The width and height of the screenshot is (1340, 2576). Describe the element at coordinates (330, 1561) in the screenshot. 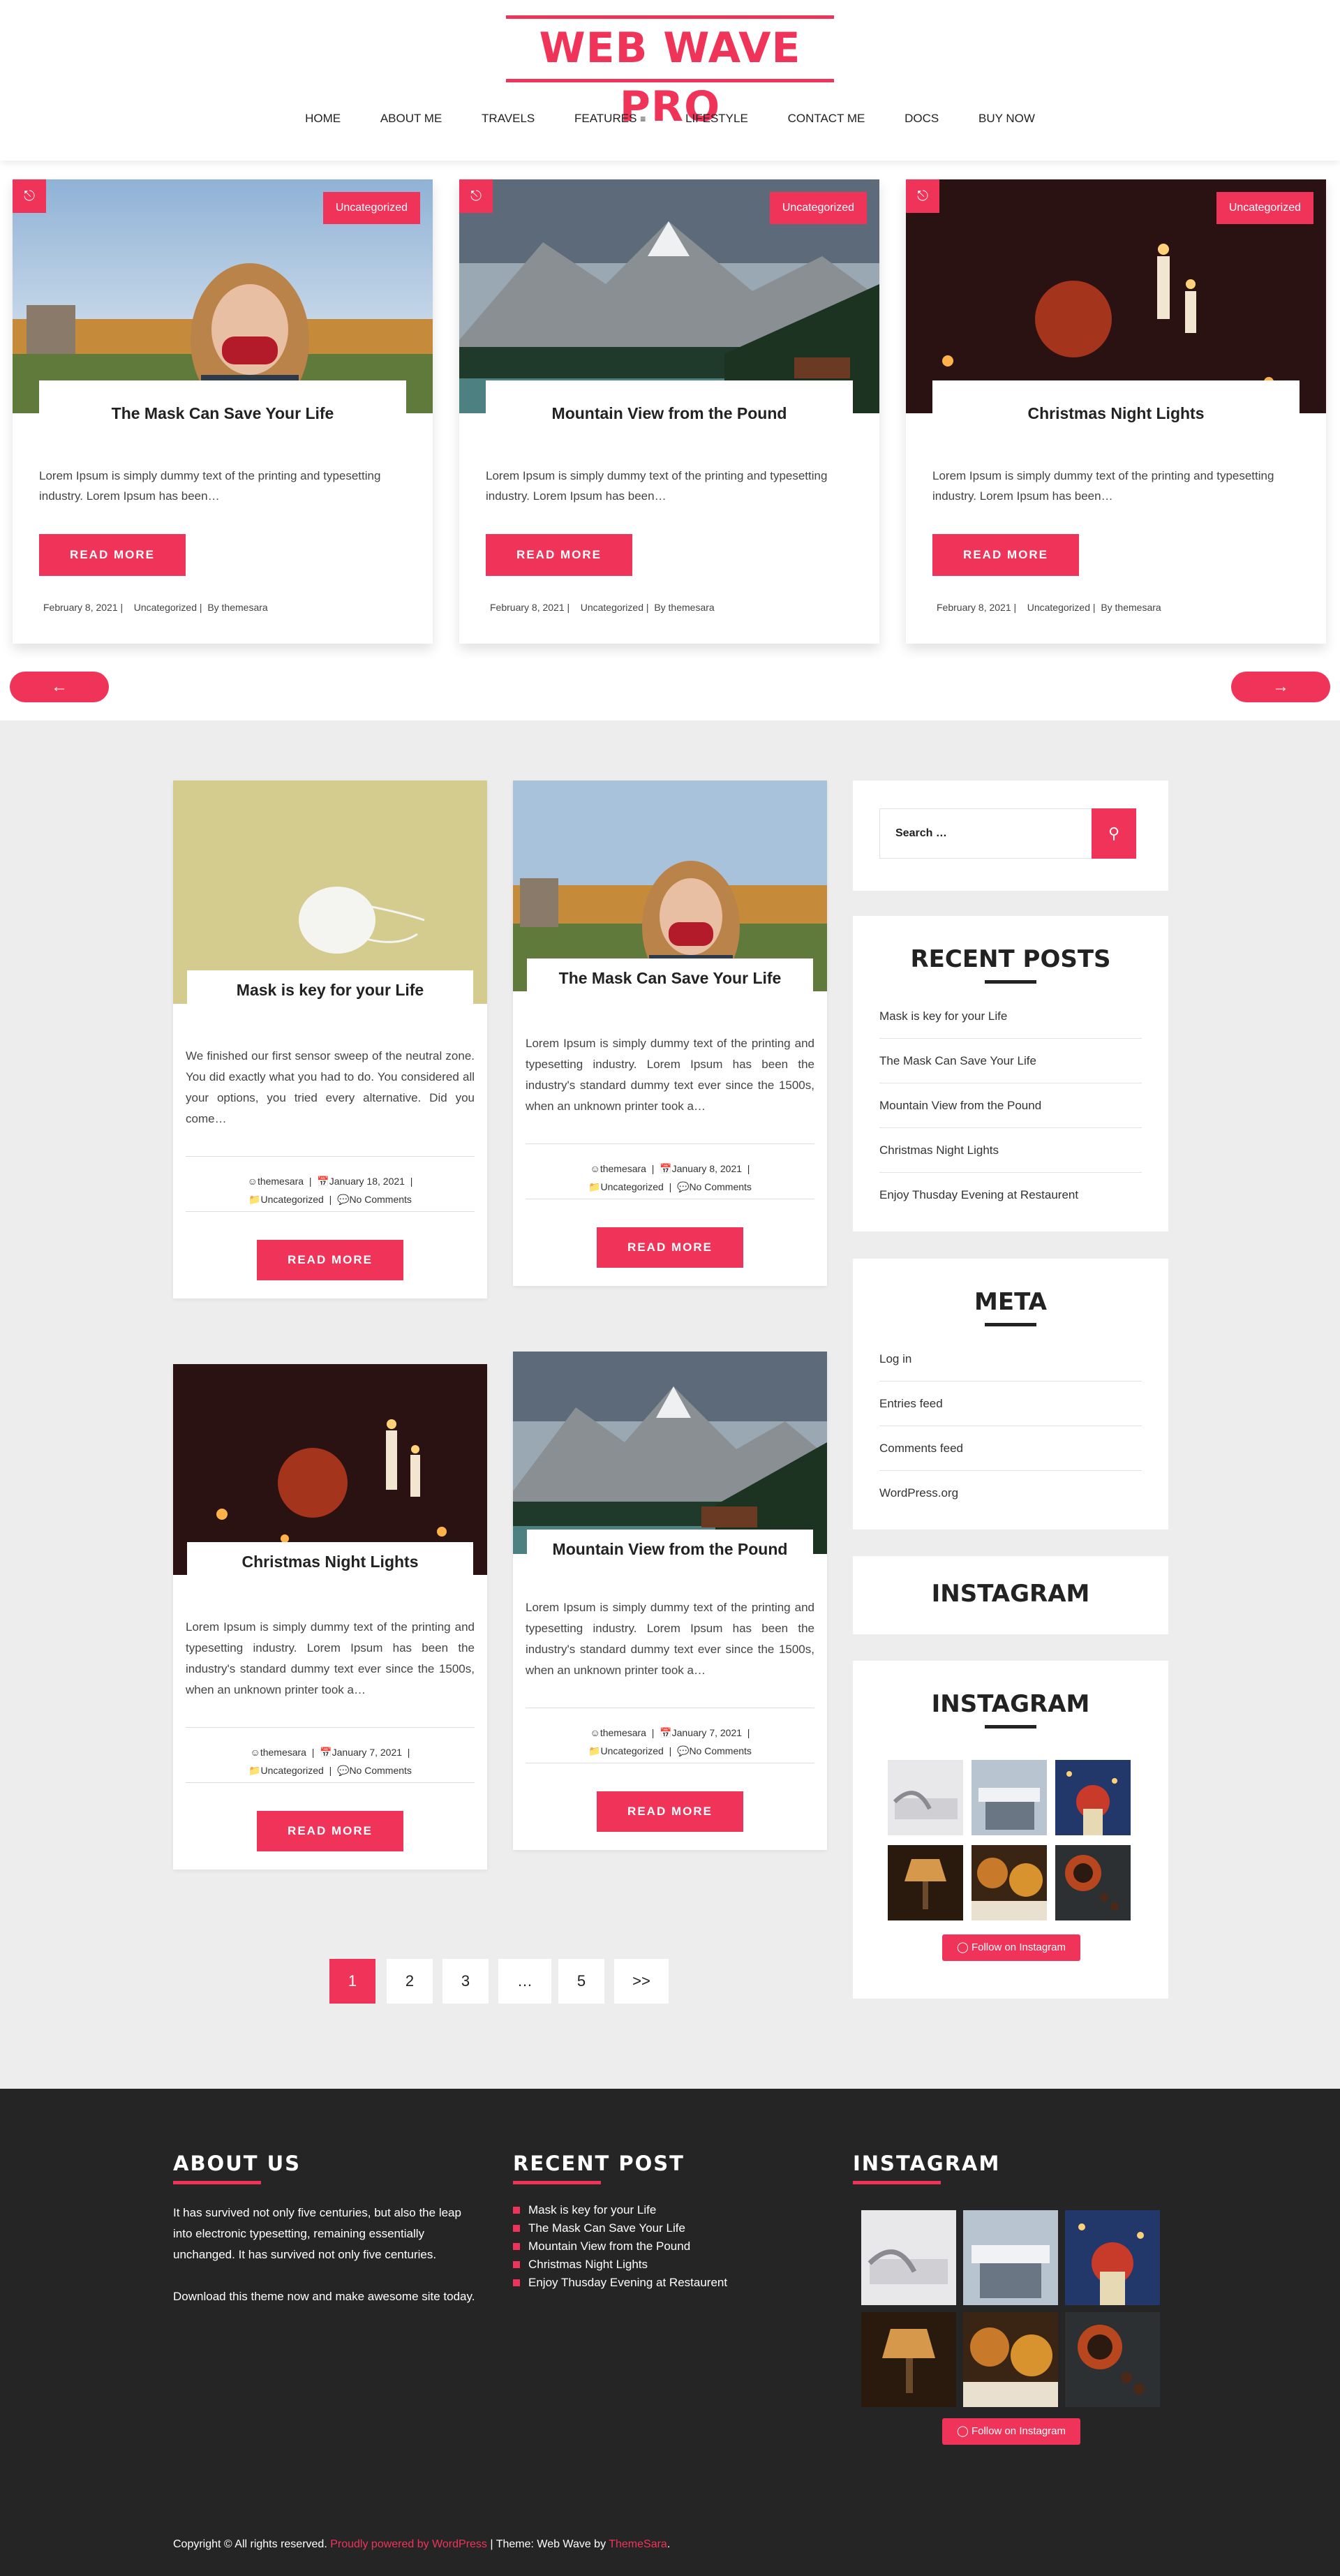

I see `post-title: Christmas Night Lights` at that location.